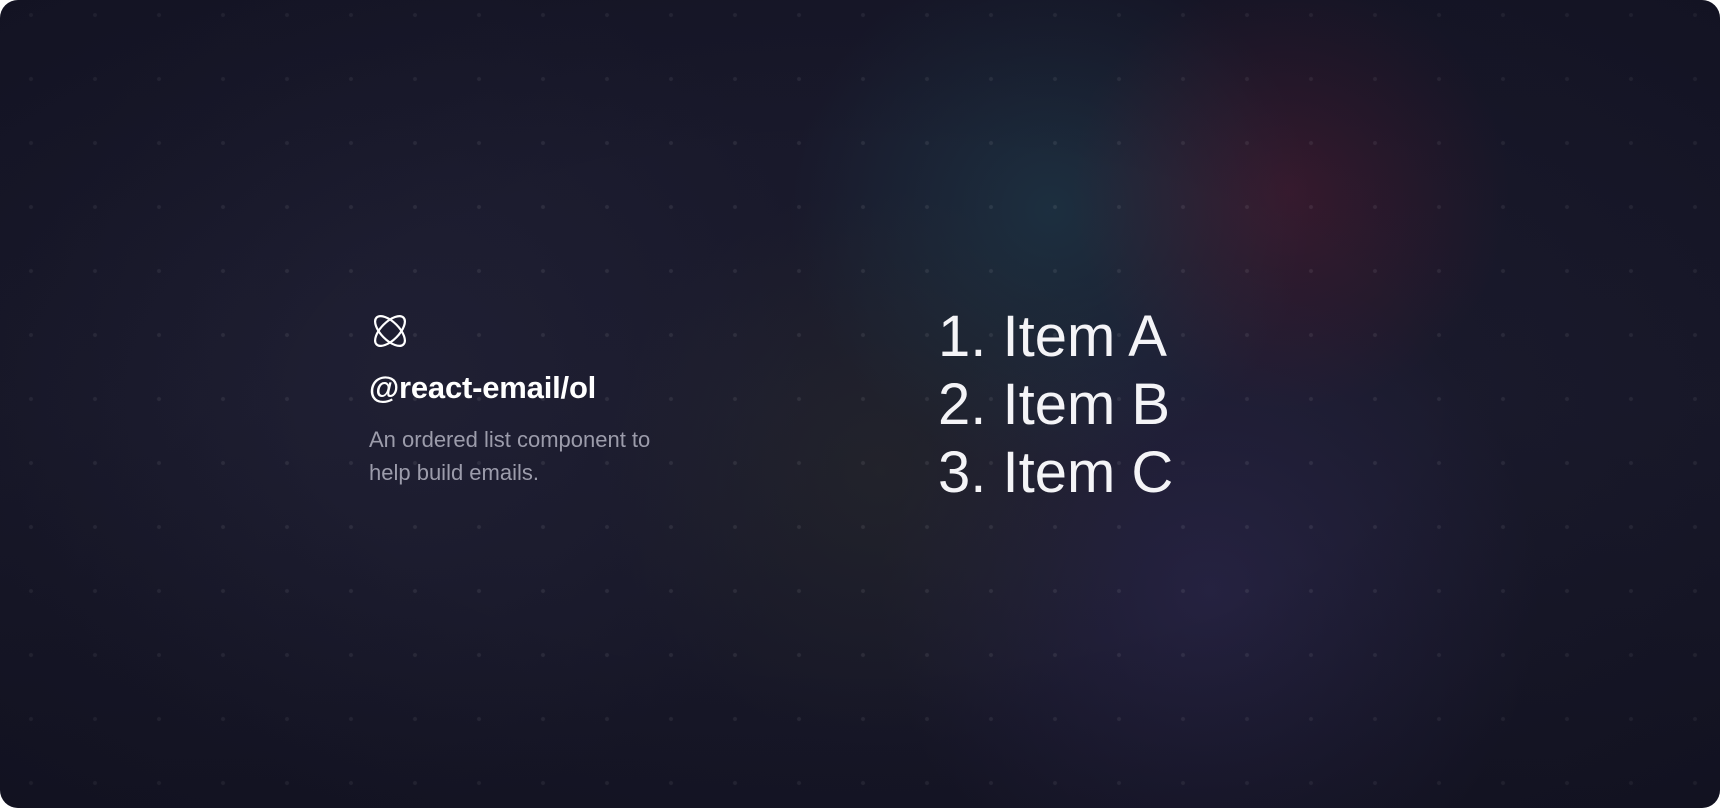 Image resolution: width=1720 pixels, height=808 pixels. What do you see at coordinates (390, 331) in the screenshot?
I see `atom-icon` at bounding box center [390, 331].